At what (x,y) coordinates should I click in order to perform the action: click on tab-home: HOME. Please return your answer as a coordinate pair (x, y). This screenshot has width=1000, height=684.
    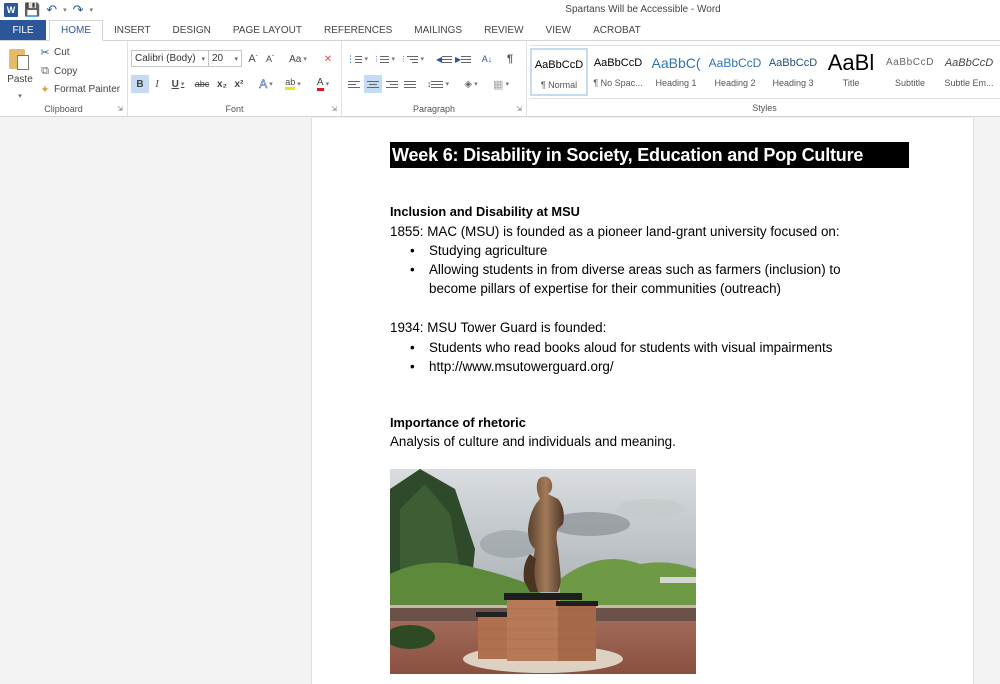
    Looking at the image, I should click on (76, 30).